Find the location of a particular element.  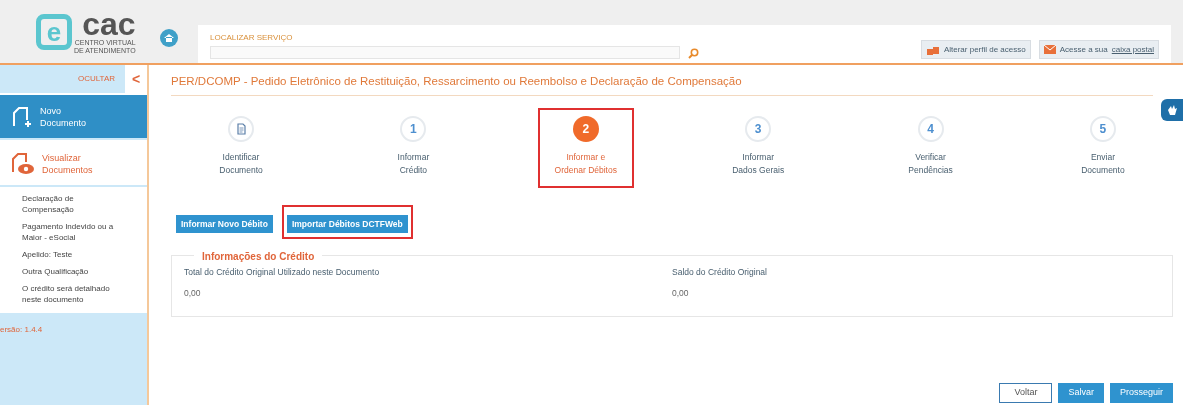

document-detail: Outra Qualificação is located at coordinates (56, 271).